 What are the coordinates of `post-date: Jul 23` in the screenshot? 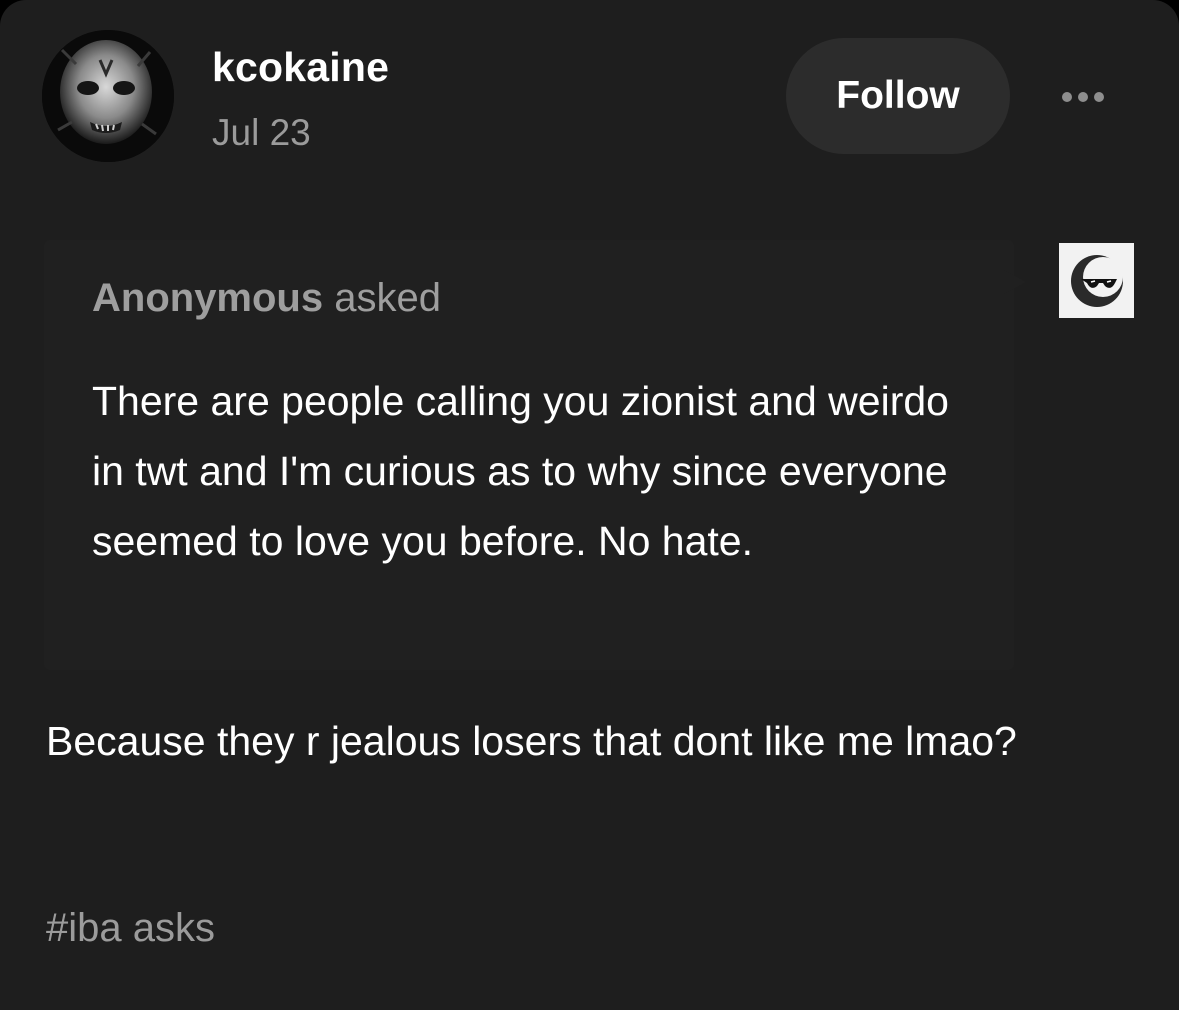 It's located at (261, 133).